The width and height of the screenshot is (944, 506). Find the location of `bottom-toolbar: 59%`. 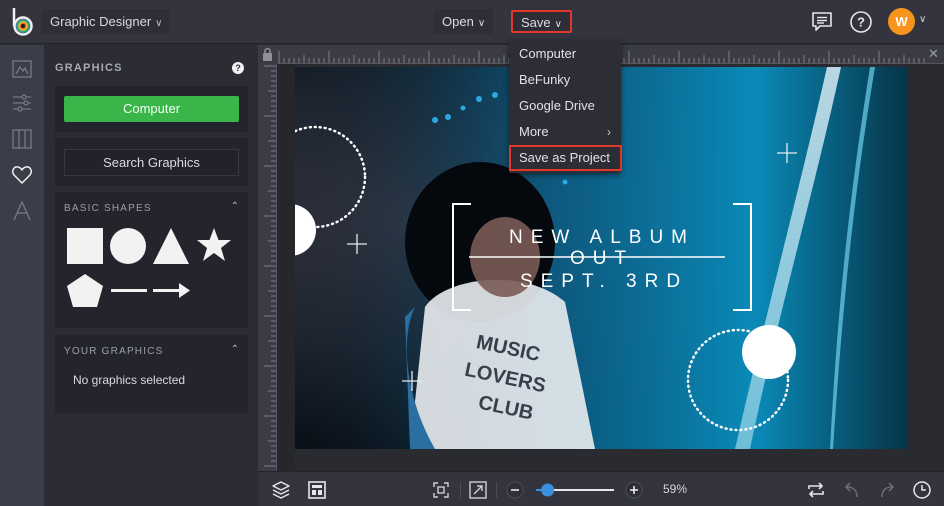

bottom-toolbar: 59% is located at coordinates (601, 488).